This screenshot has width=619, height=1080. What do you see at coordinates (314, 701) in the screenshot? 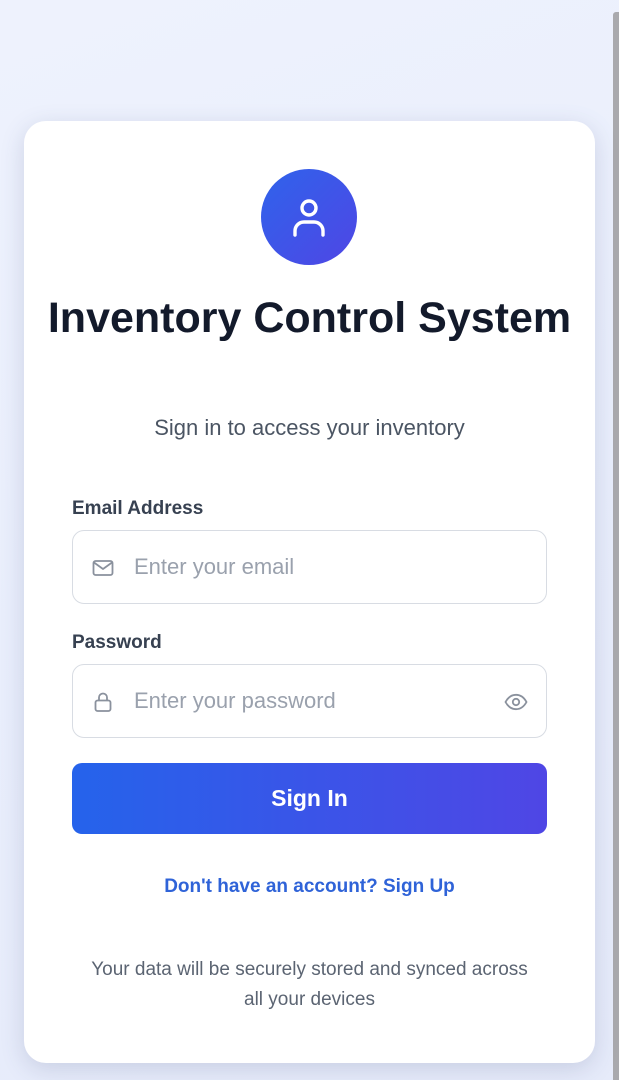
I see `password-input` at bounding box center [314, 701].